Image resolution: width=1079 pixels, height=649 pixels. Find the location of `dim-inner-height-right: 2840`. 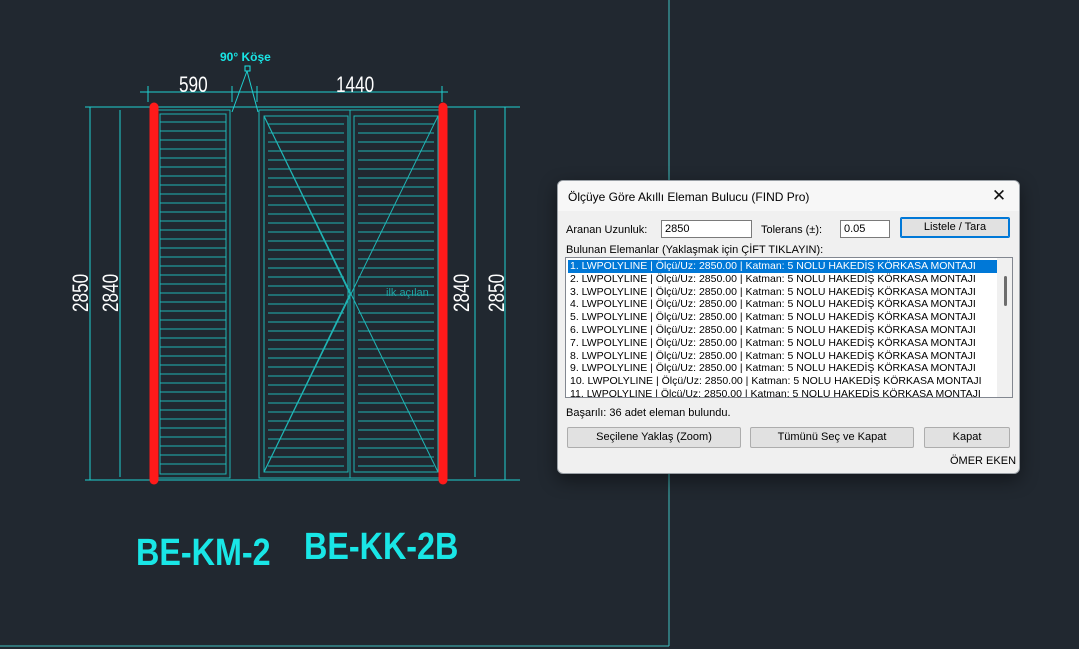

dim-inner-height-right: 2840 is located at coordinates (461, 292).